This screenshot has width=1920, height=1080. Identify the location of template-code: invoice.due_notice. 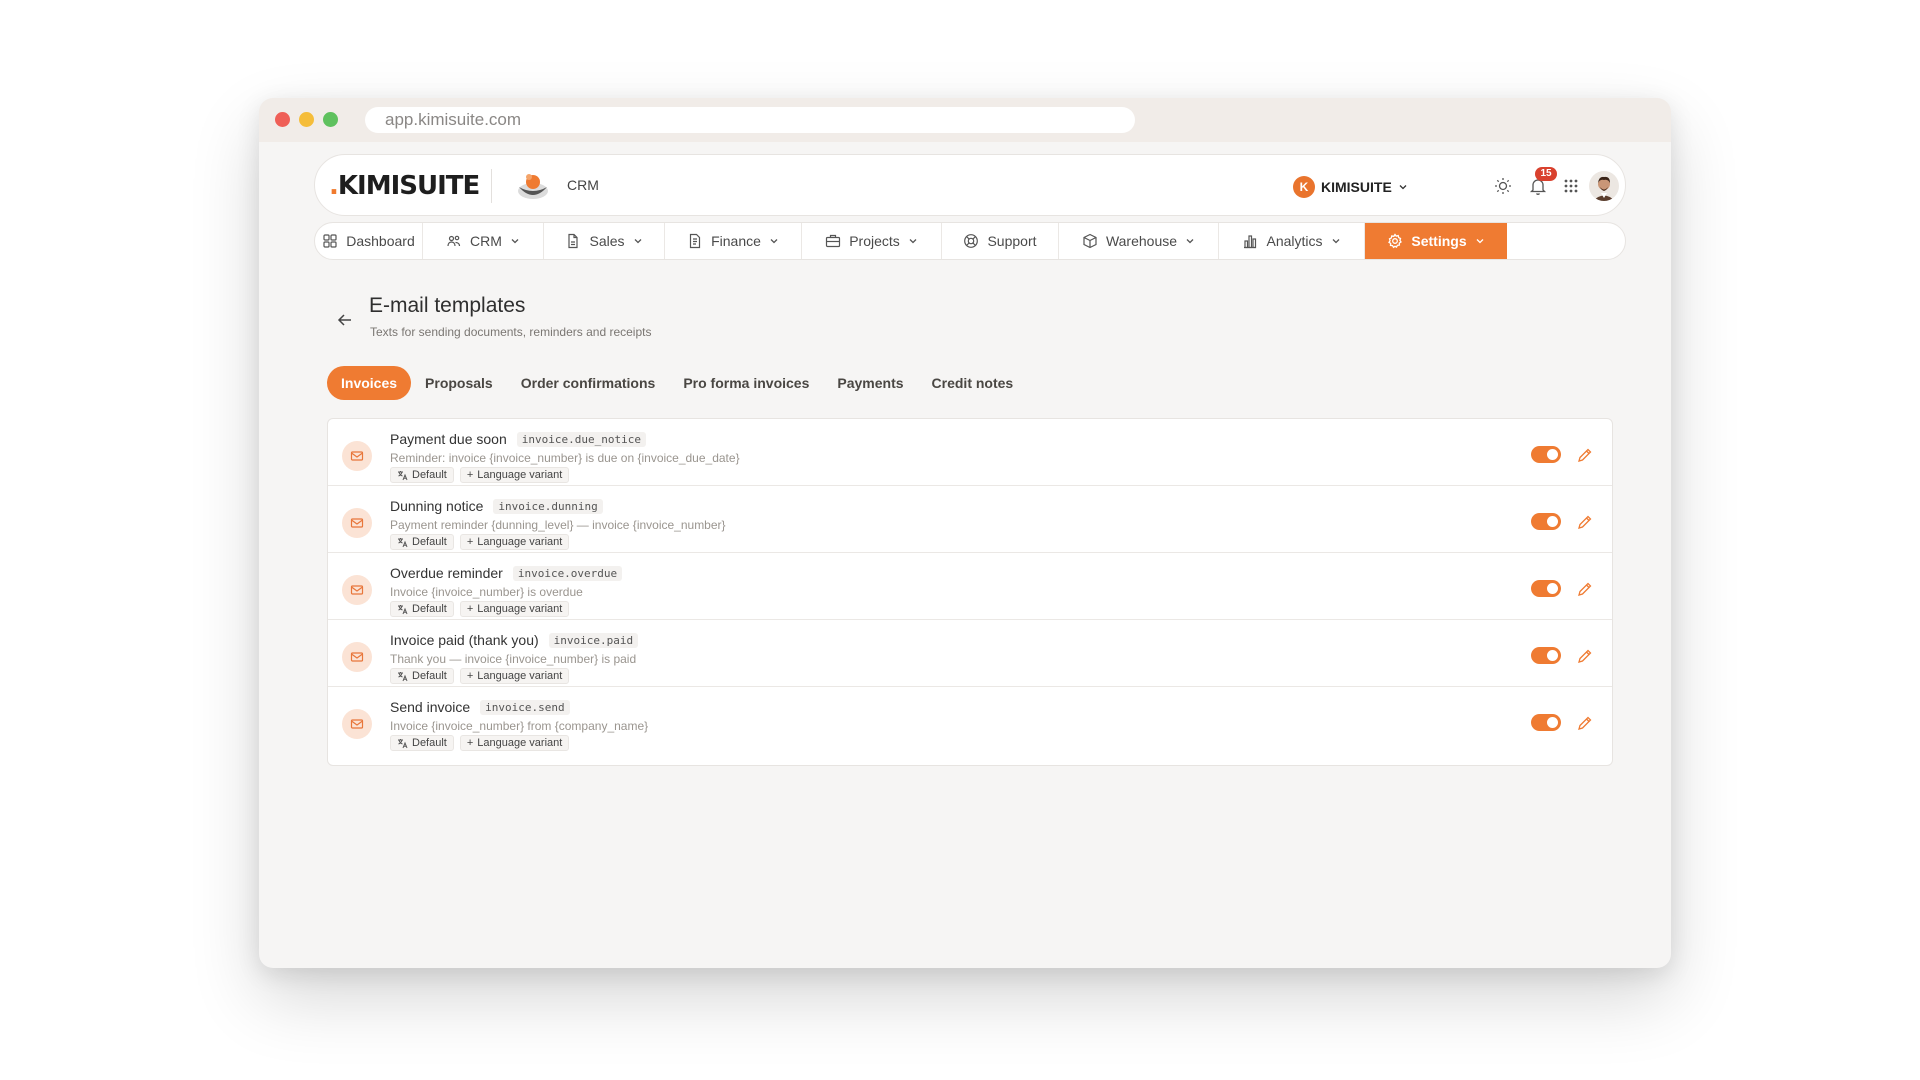
(581, 439).